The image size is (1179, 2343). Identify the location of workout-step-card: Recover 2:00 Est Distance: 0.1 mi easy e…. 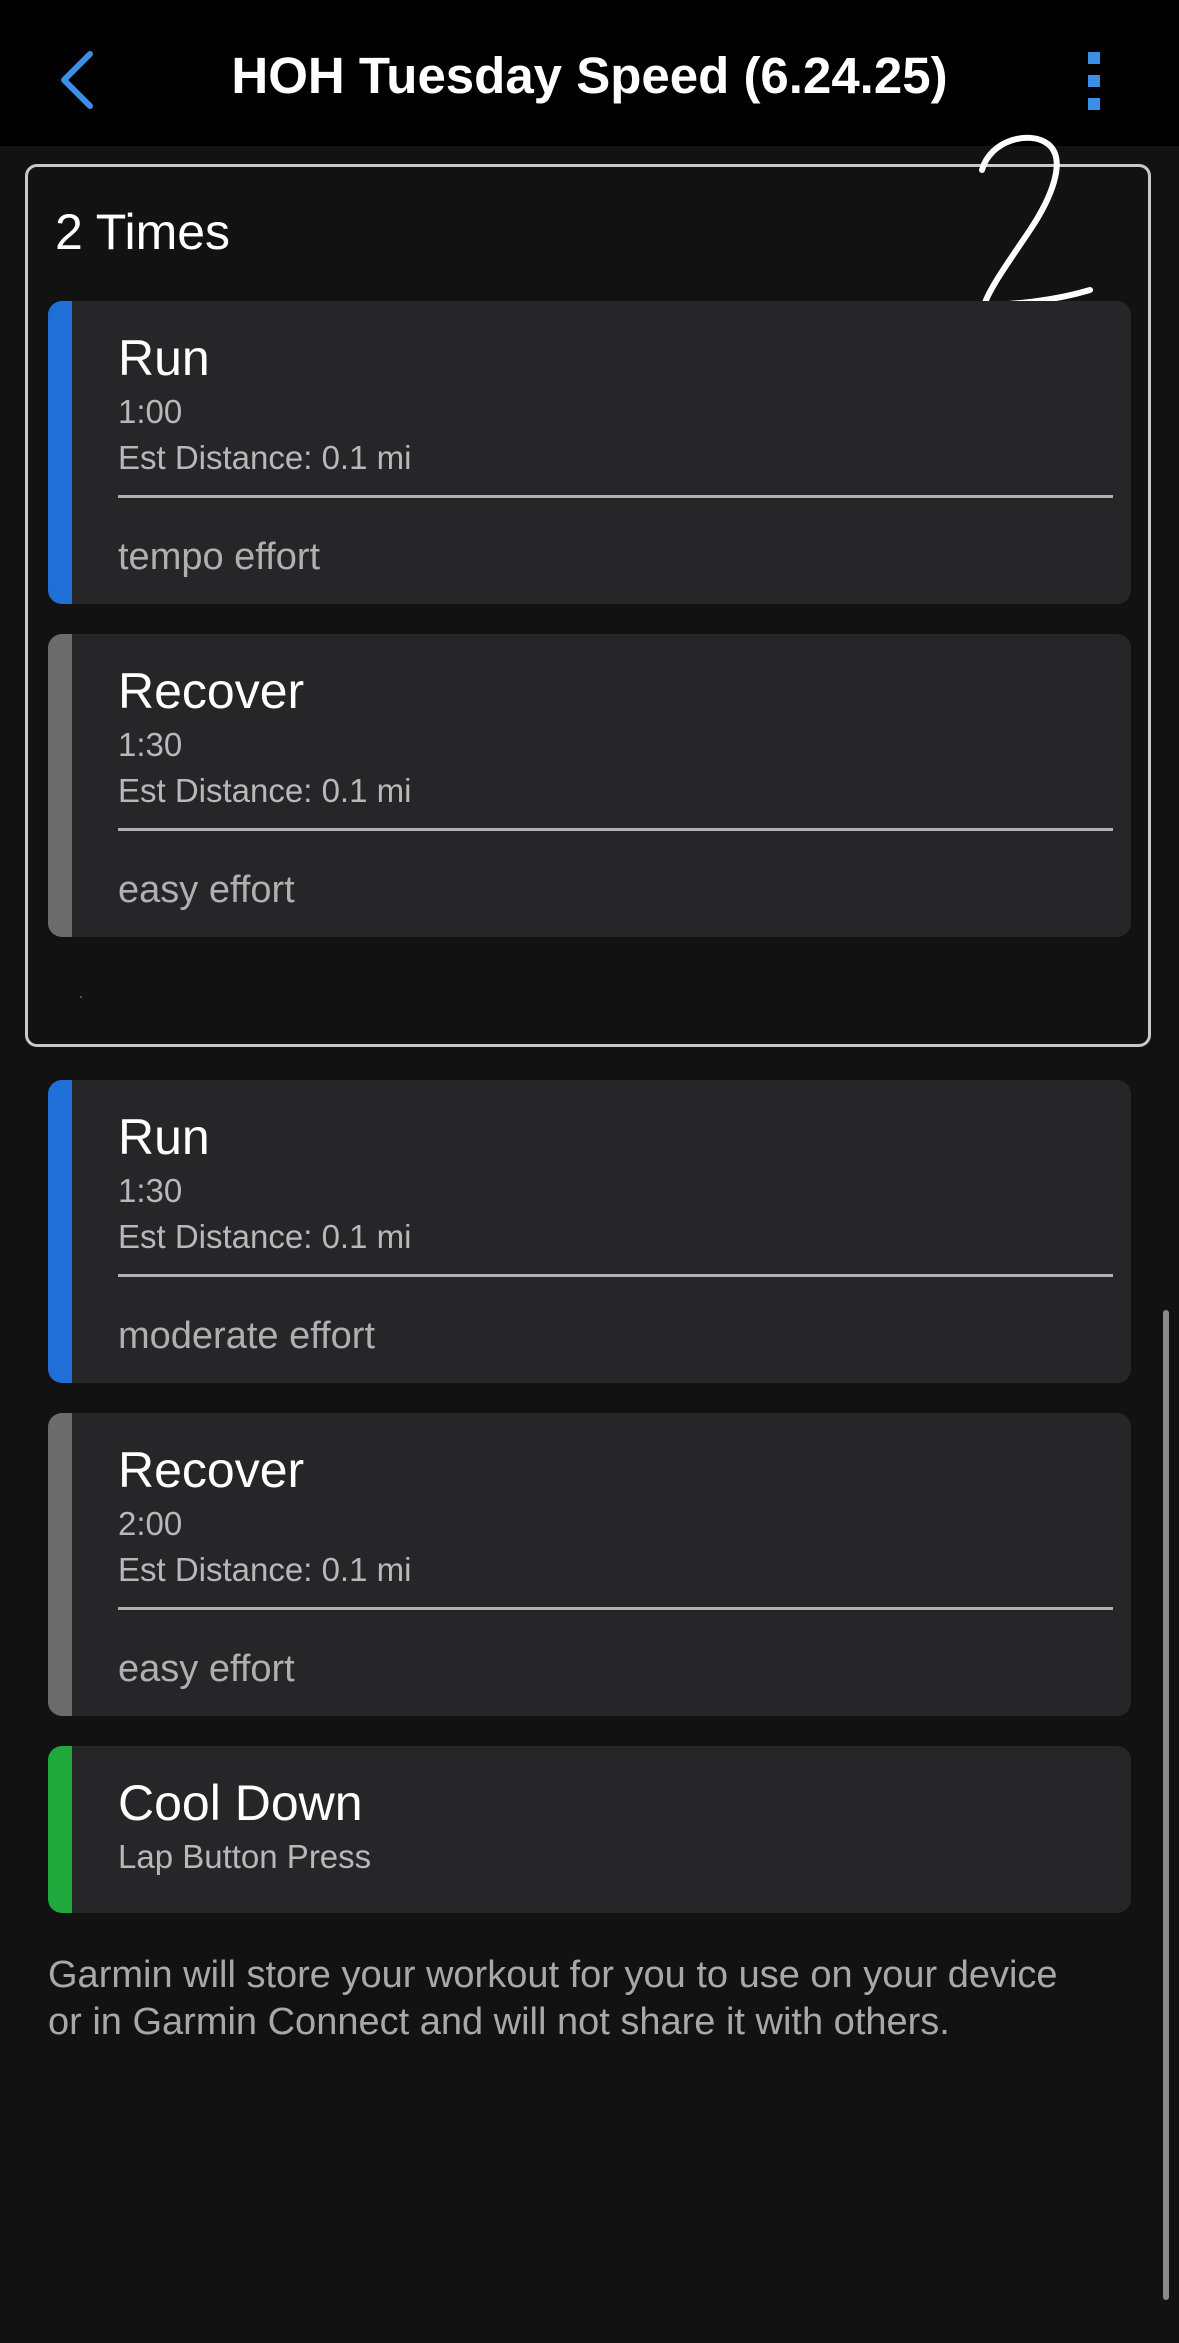
(589, 1564).